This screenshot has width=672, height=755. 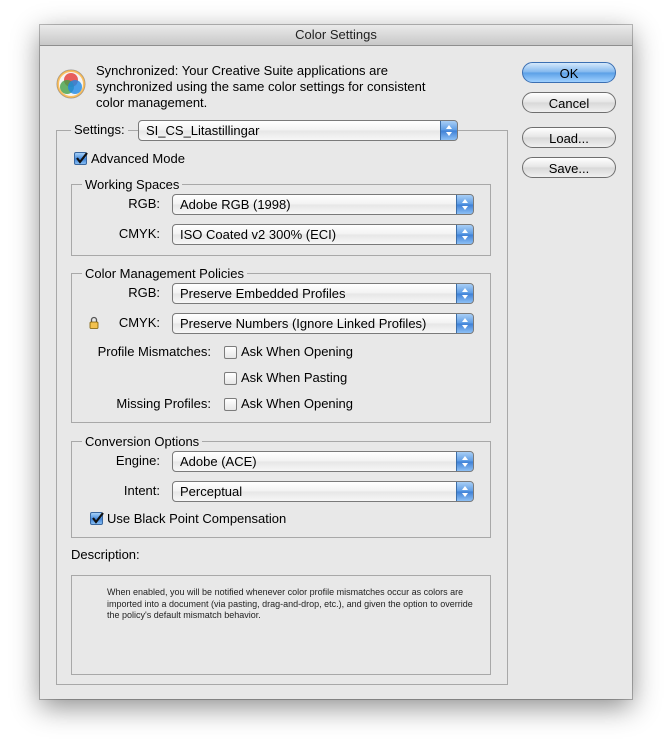 What do you see at coordinates (235, 204) in the screenshot?
I see `ws-rgb-value: Adobe RGB (1998)` at bounding box center [235, 204].